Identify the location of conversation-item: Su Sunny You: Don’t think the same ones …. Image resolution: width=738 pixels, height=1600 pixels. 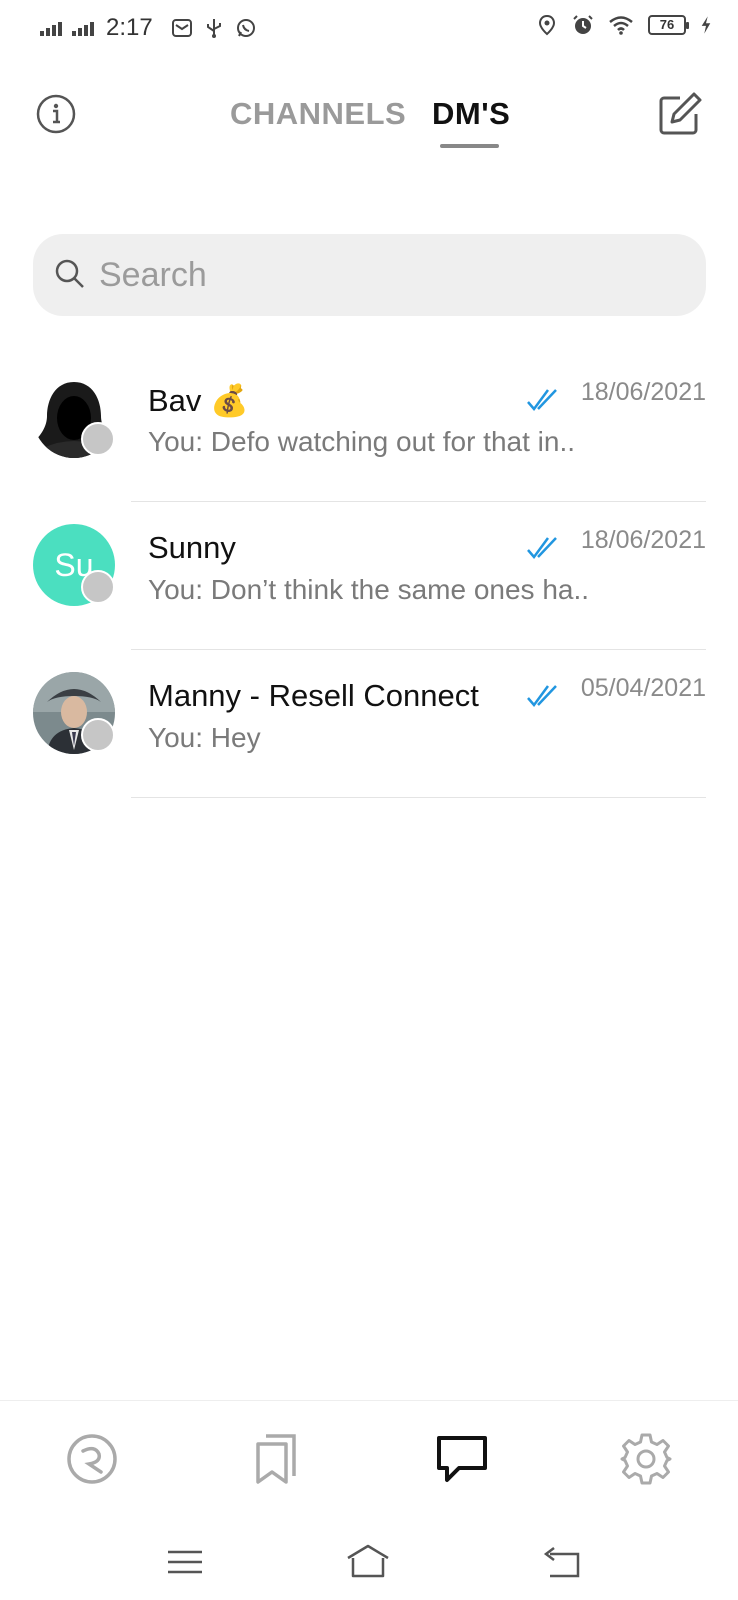
(369, 576).